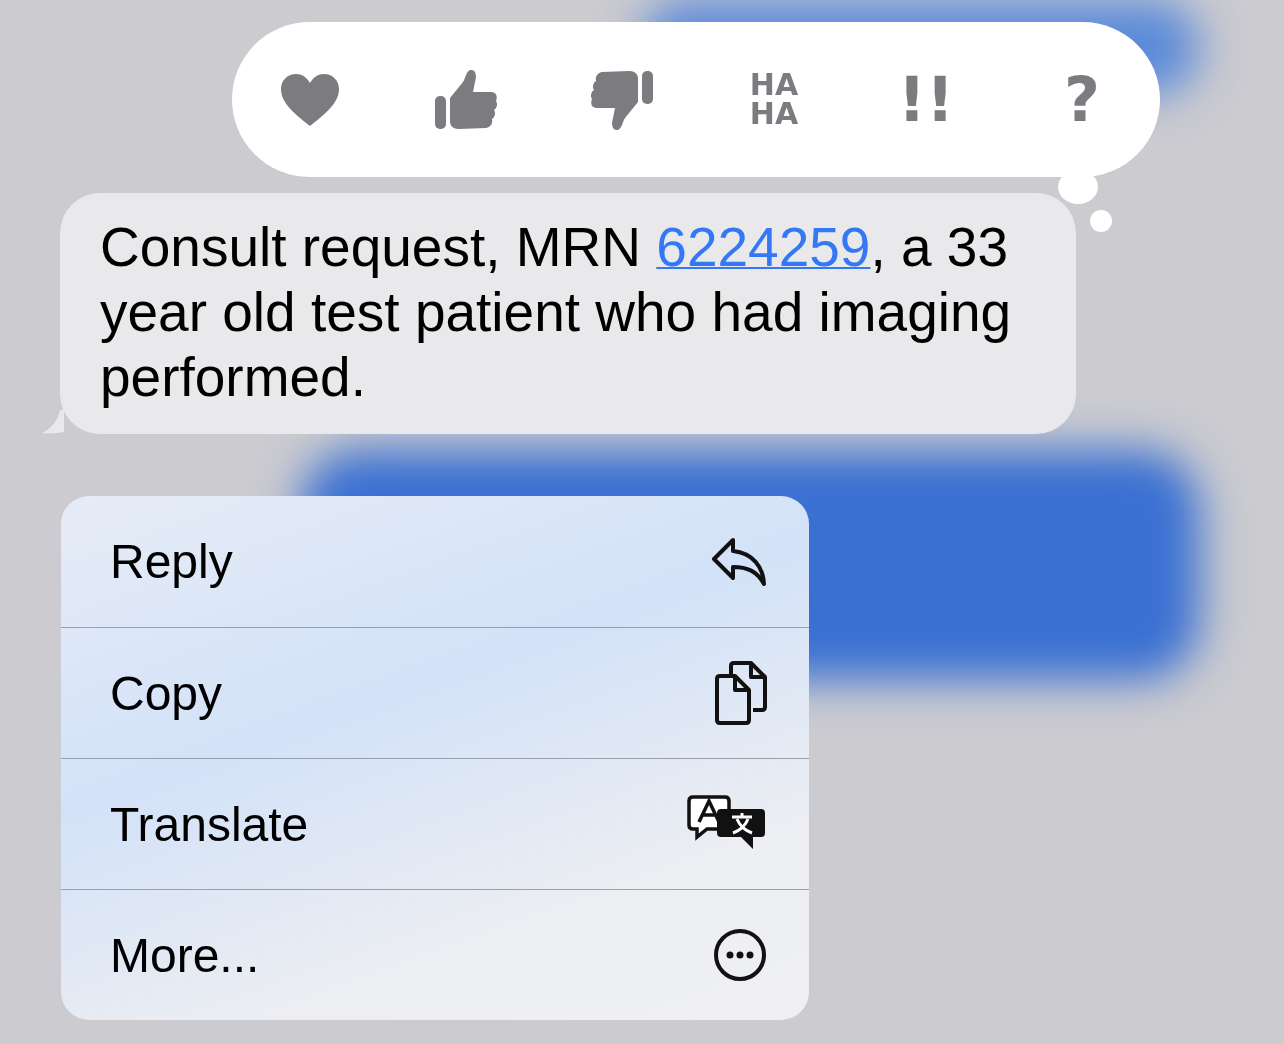  Describe the element at coordinates (171, 561) in the screenshot. I see `menu-item-label: Reply` at that location.